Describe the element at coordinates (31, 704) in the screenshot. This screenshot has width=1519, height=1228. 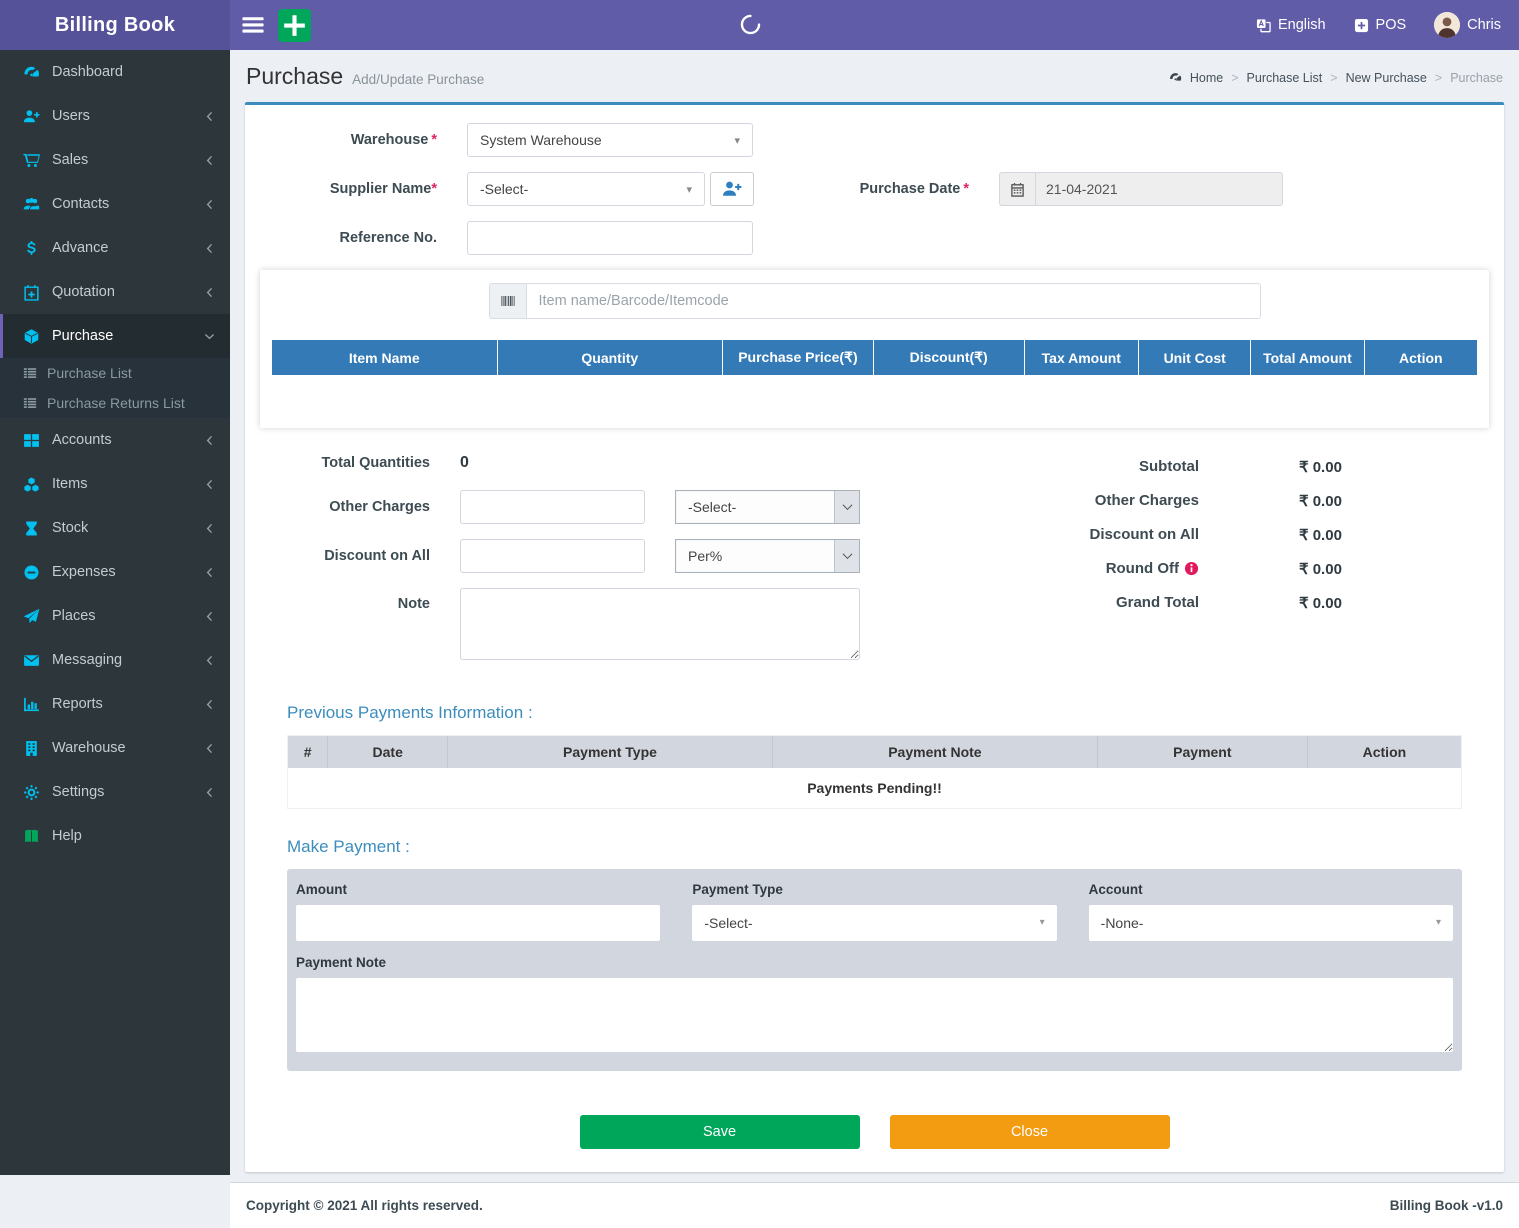
I see `bar-chart-icon` at that location.